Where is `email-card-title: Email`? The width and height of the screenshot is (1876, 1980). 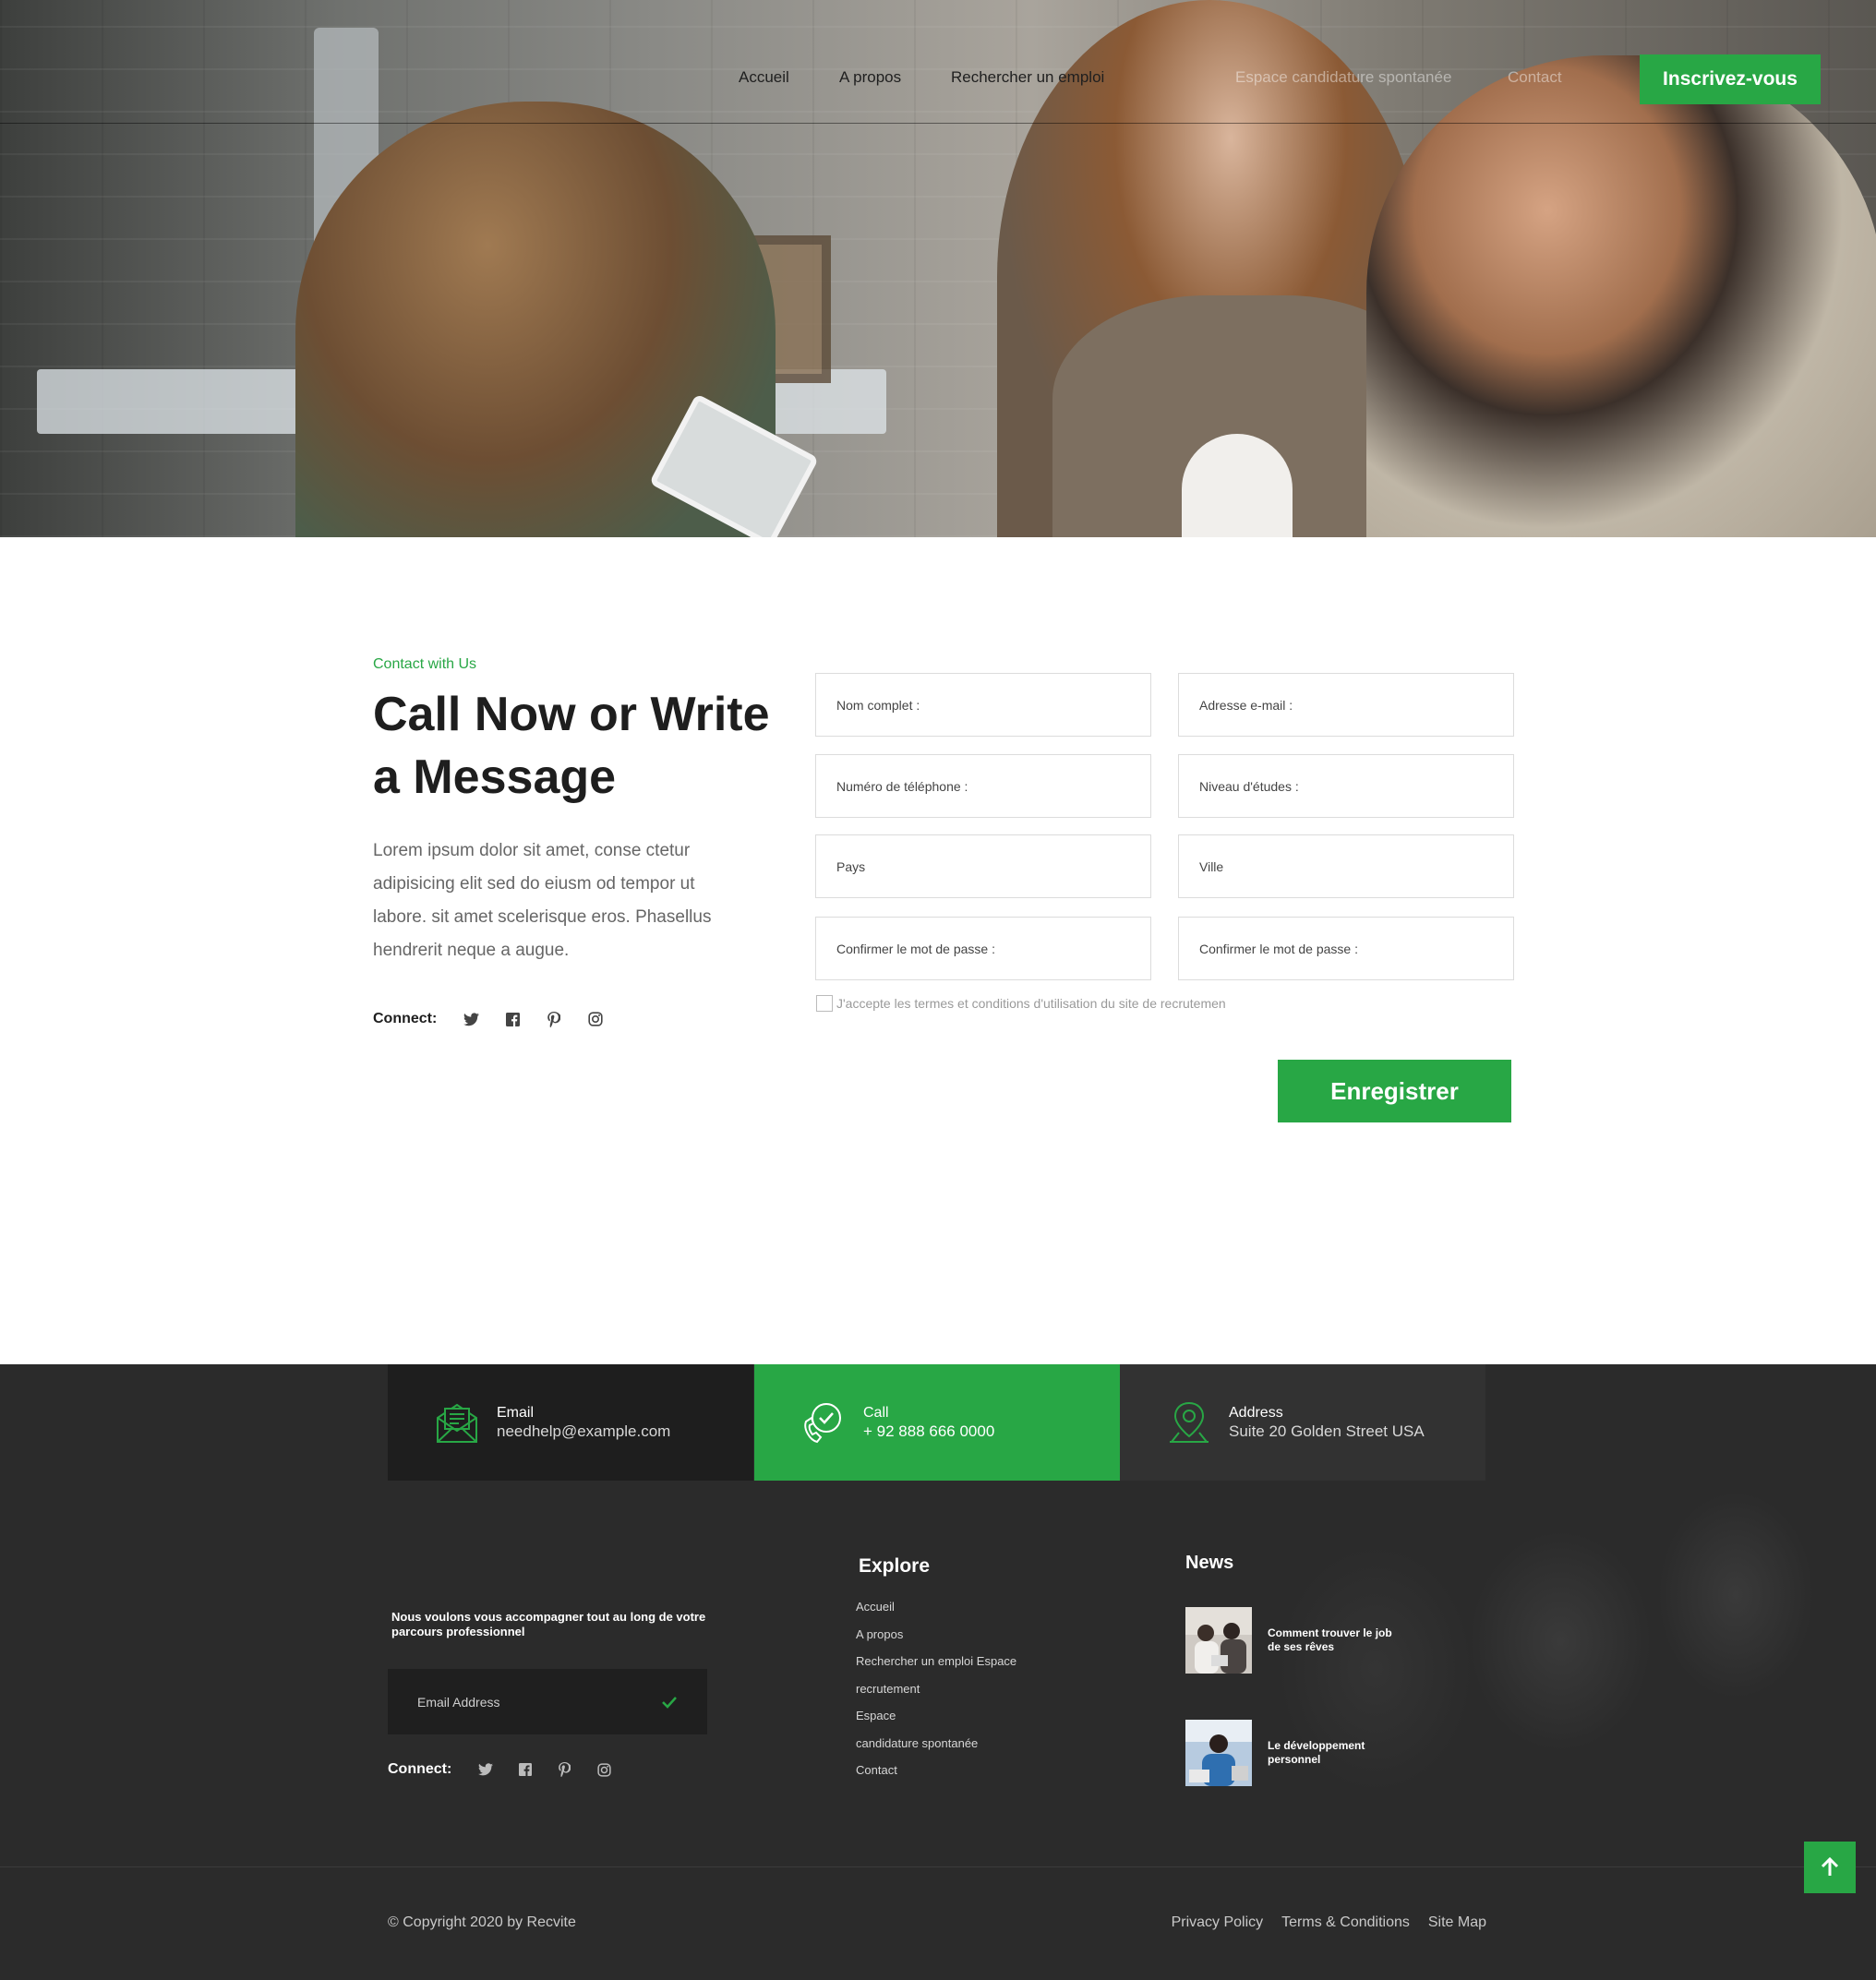
email-card-title: Email is located at coordinates (516, 1413).